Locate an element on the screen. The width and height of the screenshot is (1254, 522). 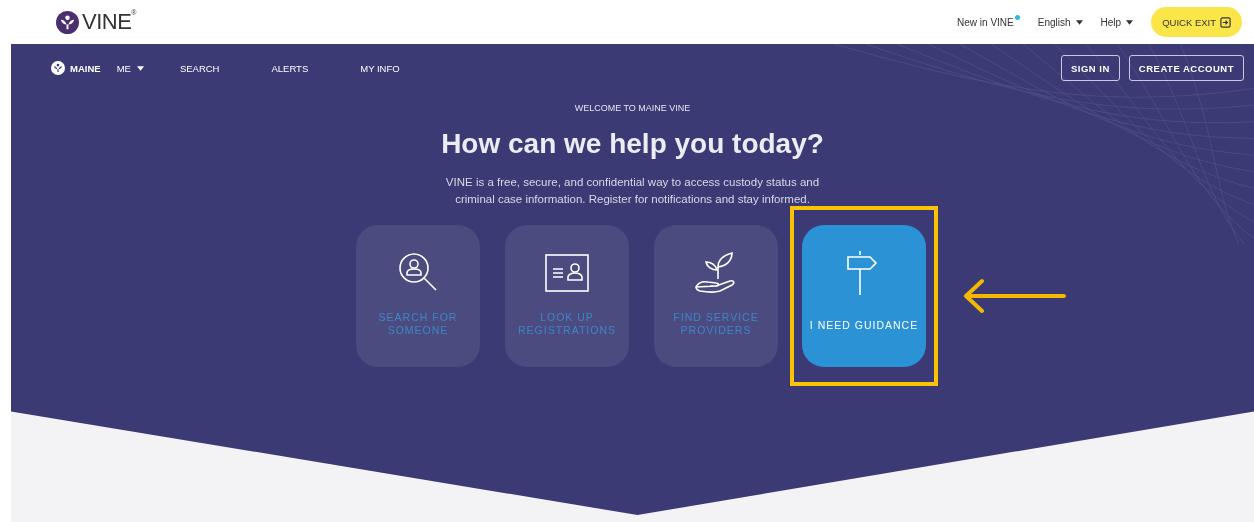
exit-icon is located at coordinates (1225, 22).